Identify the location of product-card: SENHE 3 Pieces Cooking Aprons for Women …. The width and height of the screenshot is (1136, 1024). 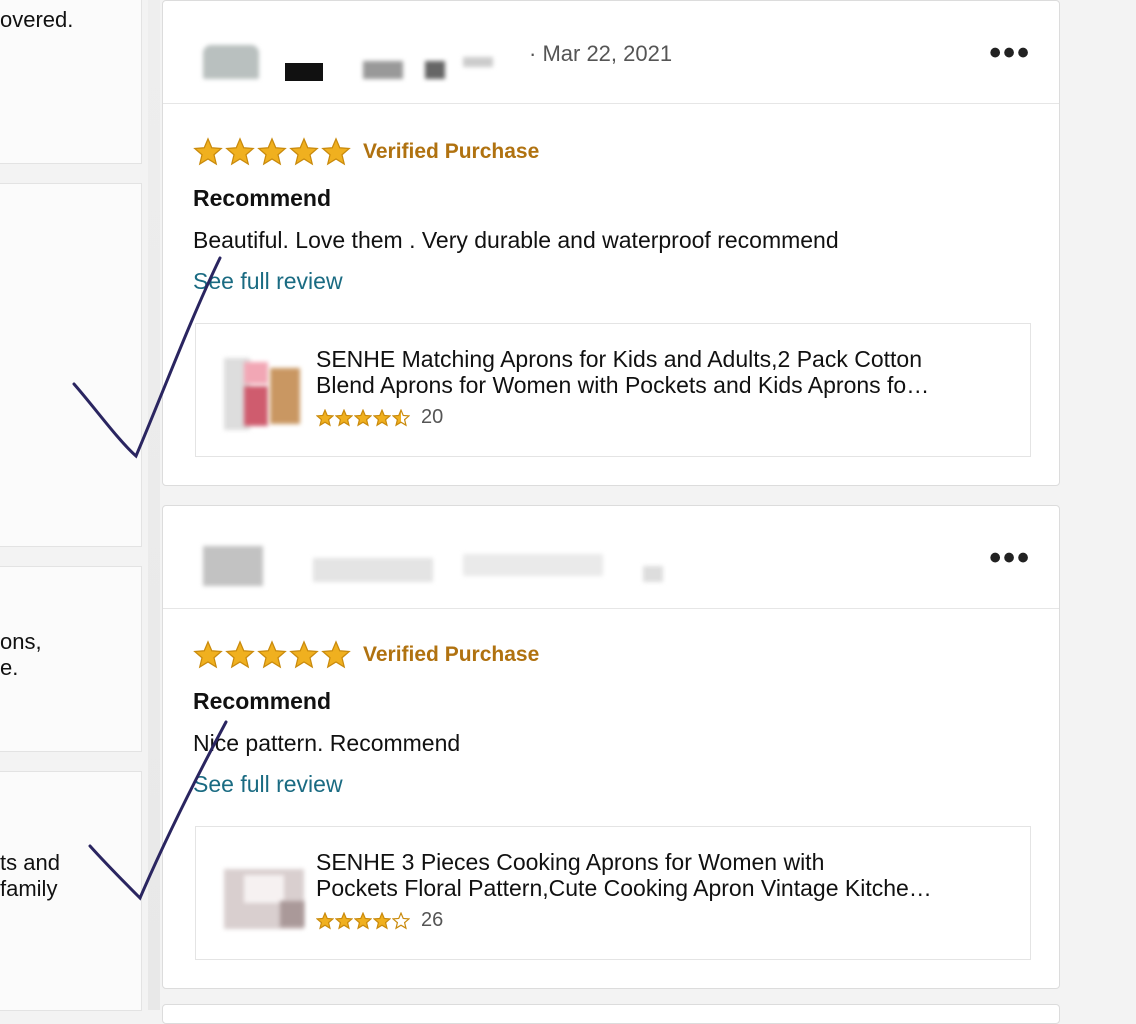
(613, 893).